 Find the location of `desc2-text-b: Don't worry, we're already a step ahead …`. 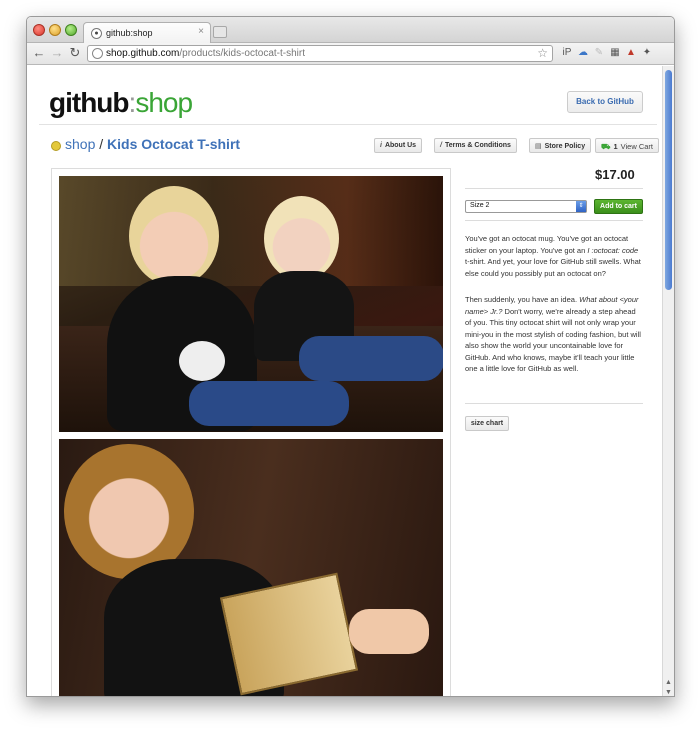

desc2-text-b: Don't worry, we're already a step ahead … is located at coordinates (553, 340).